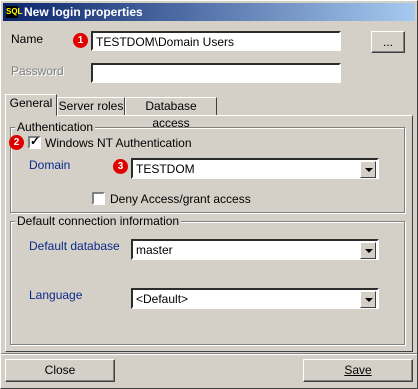 The height and width of the screenshot is (389, 418). I want to click on deny-access-checkbox, so click(98, 198).